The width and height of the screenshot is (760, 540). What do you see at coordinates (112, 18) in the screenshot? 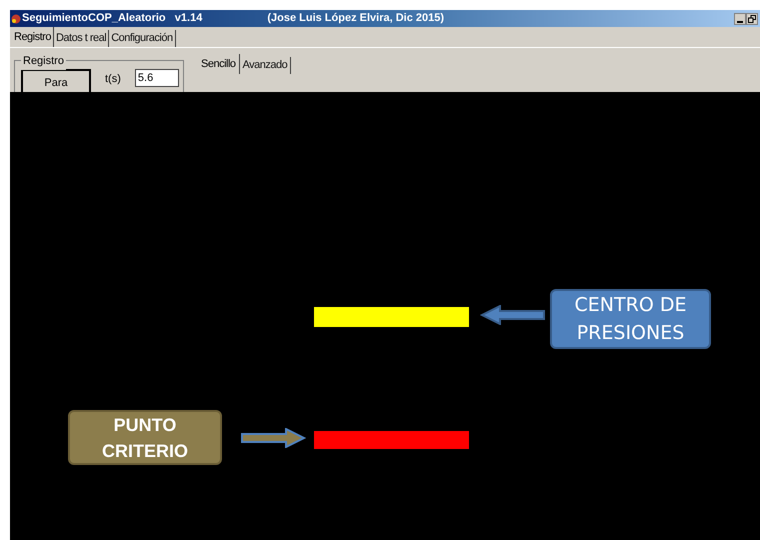
I see `window-title: SeguimientoCOP_Aleatorio v1.14` at bounding box center [112, 18].